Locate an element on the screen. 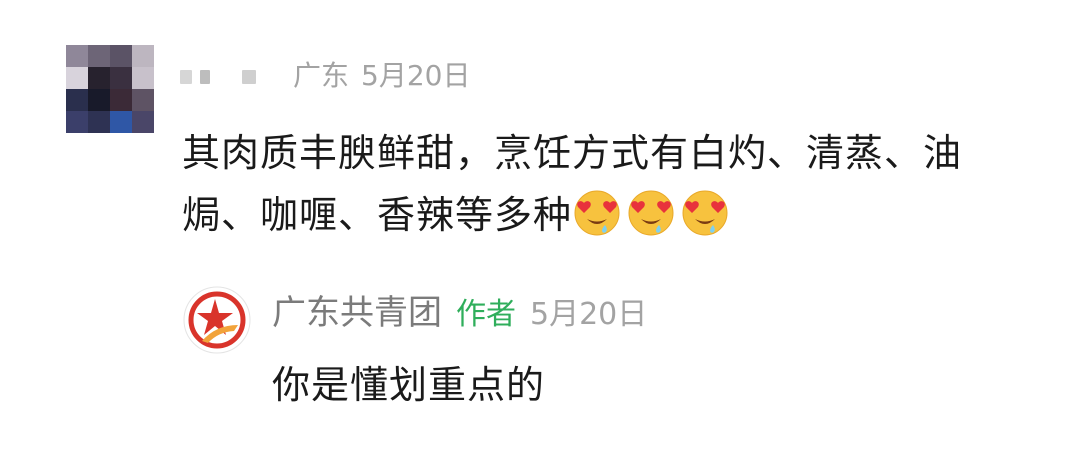 This screenshot has height=470, width=1080. reply-avatar-logo is located at coordinates (217, 320).